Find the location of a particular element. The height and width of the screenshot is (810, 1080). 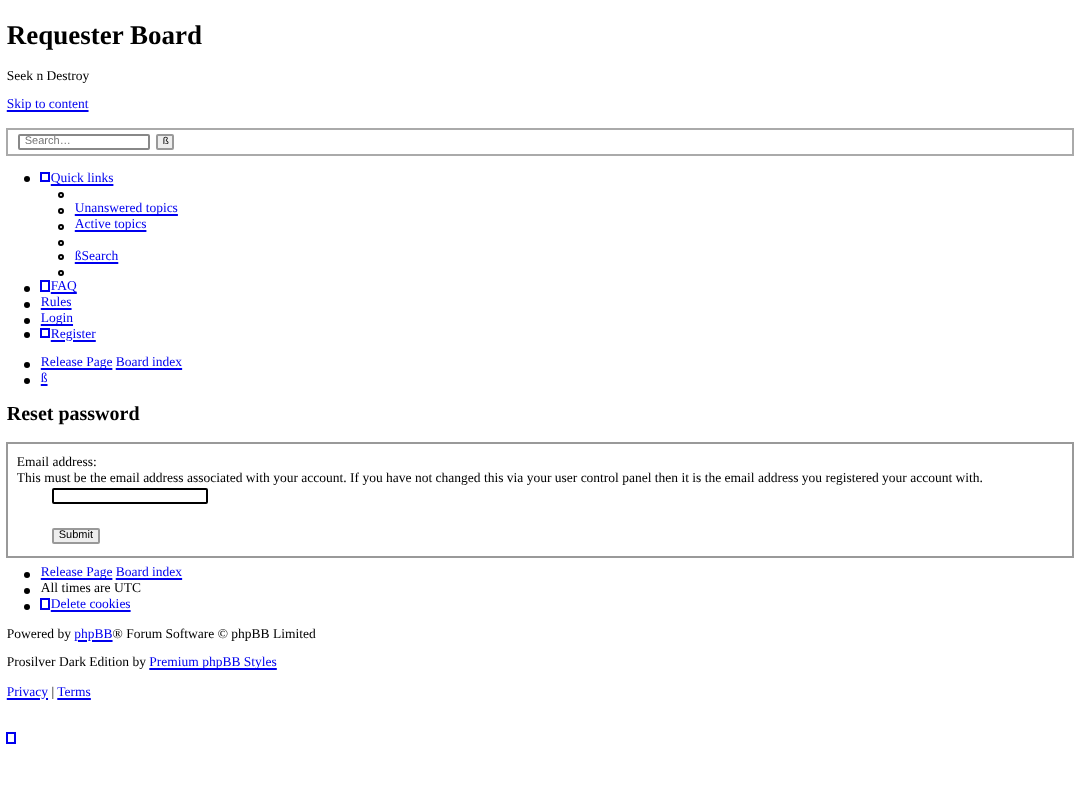

page-title: Reset password is located at coordinates (74, 415).